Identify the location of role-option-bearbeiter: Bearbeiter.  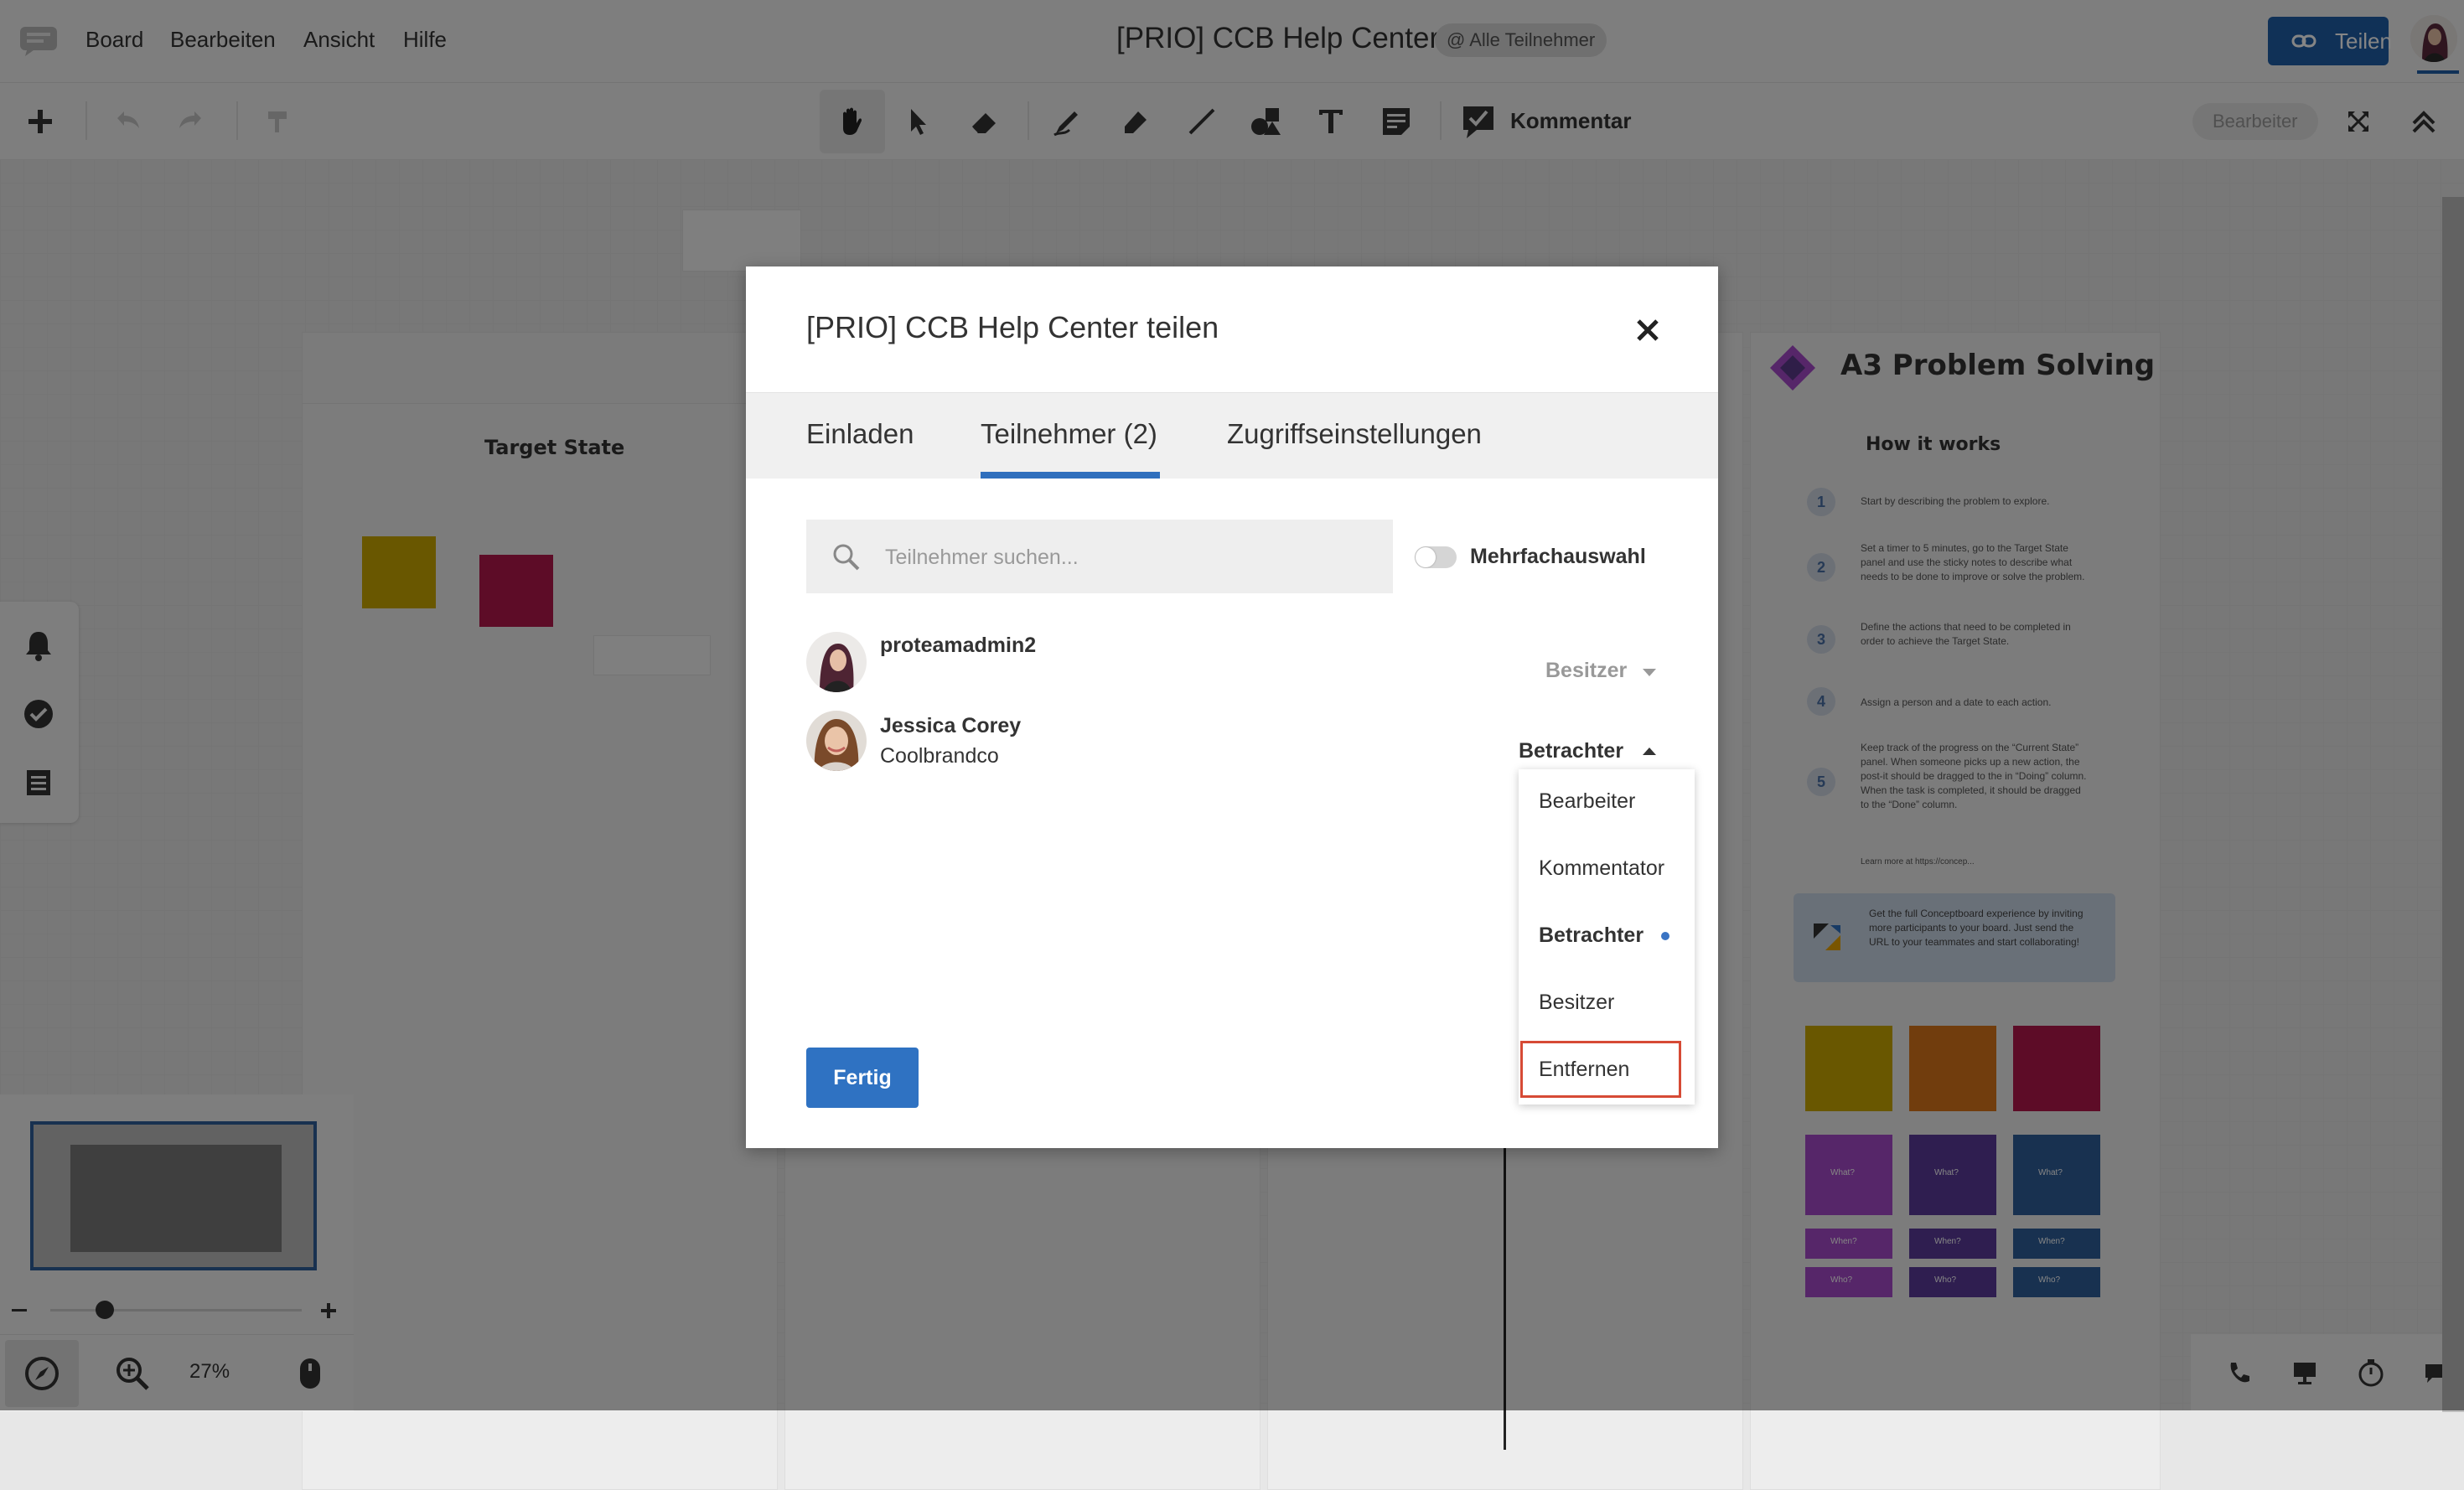
(1587, 801).